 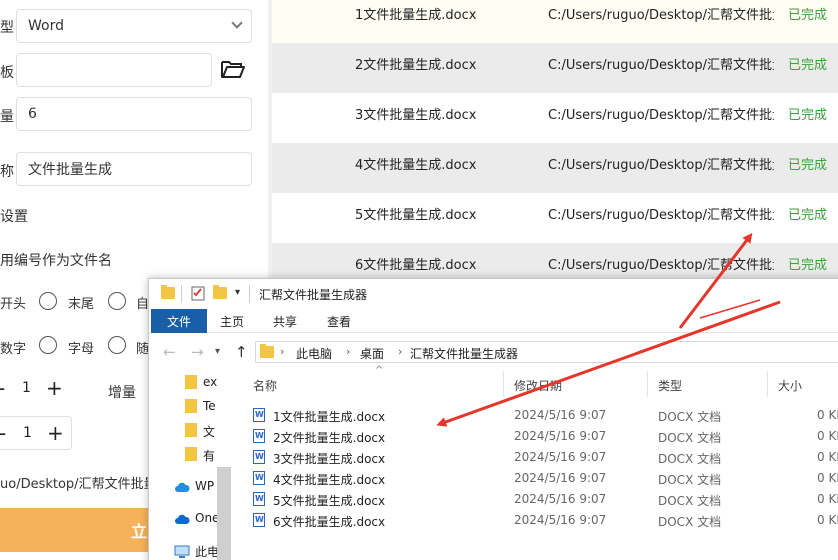 What do you see at coordinates (134, 169) in the screenshot?
I see `name-input: 文件批量生成` at bounding box center [134, 169].